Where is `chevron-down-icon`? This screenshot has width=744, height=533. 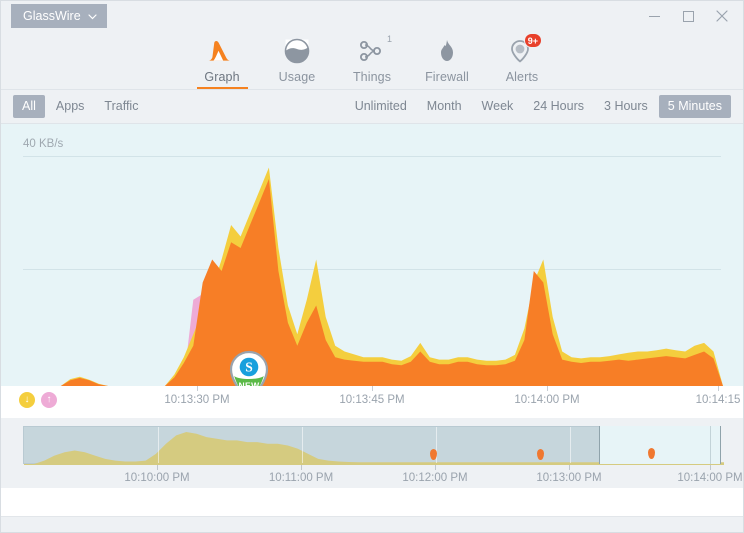
chevron-down-icon is located at coordinates (92, 16).